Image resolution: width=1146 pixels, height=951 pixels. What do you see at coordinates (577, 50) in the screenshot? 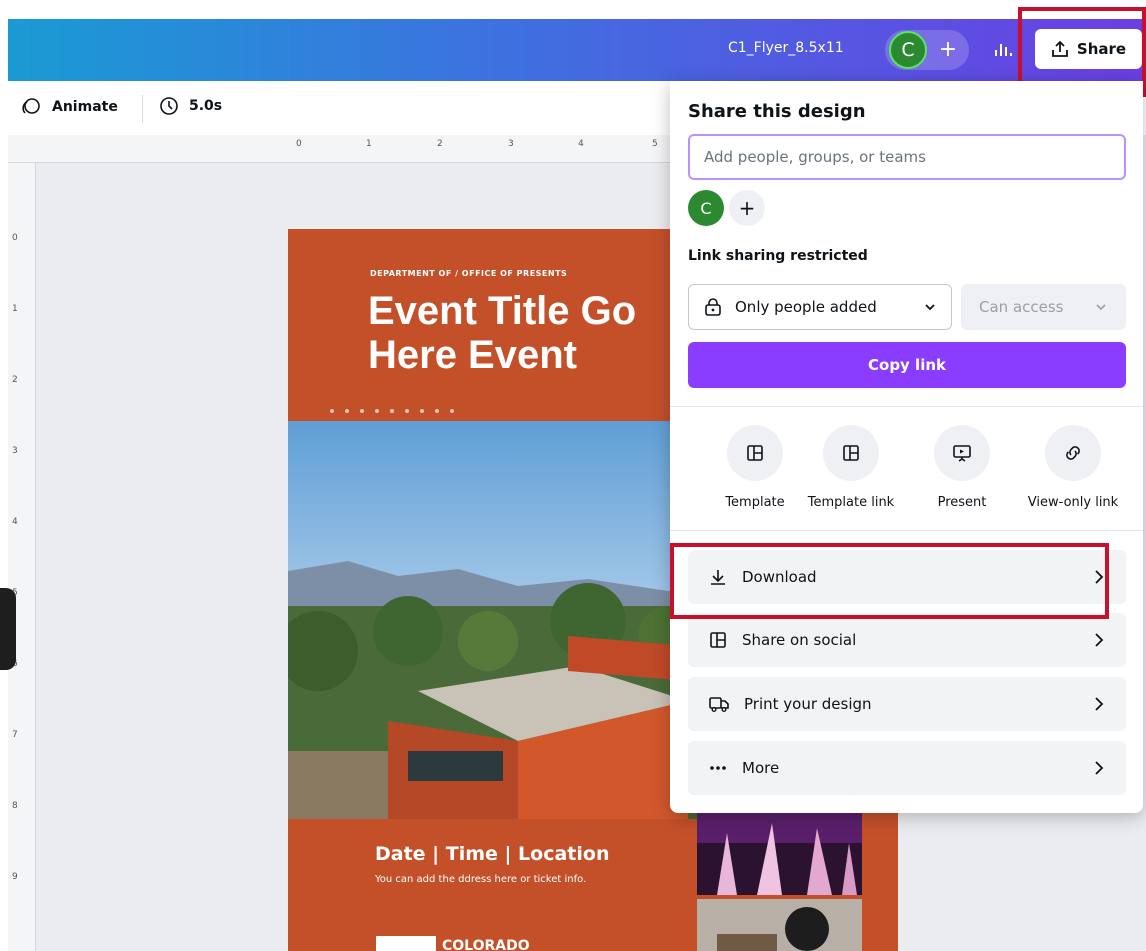
I see `top-bar` at bounding box center [577, 50].